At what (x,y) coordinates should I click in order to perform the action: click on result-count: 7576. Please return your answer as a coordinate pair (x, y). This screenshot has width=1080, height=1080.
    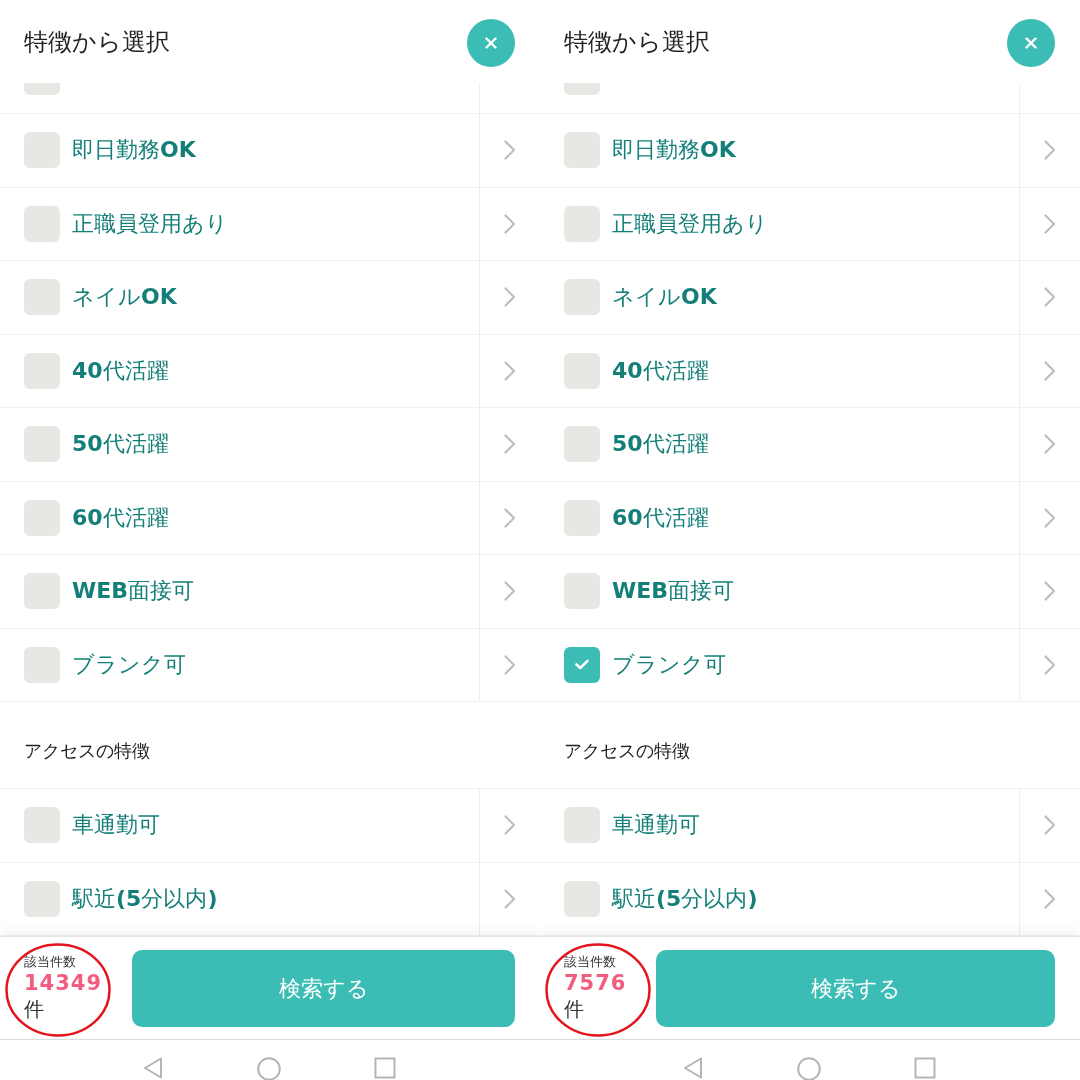
    Looking at the image, I should click on (595, 983).